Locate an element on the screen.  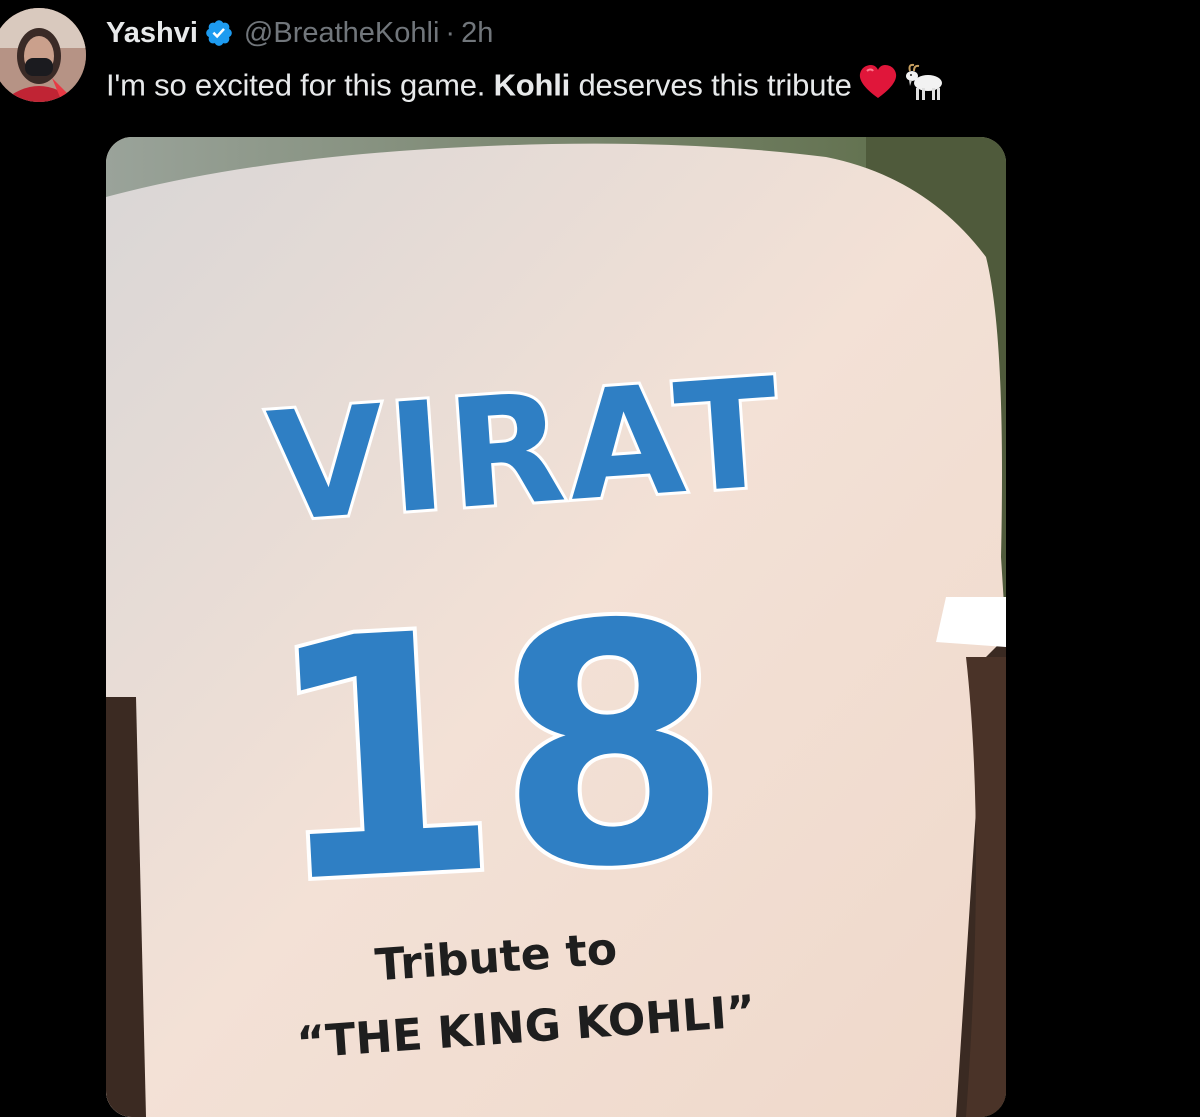
jersey-name-text: VIRAT is located at coordinates (525, 450).